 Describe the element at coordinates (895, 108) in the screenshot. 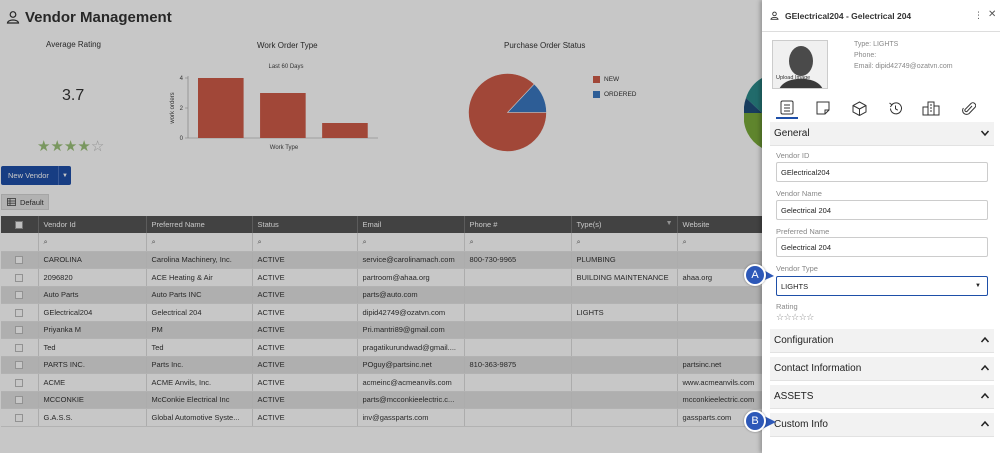

I see `tab-history` at that location.